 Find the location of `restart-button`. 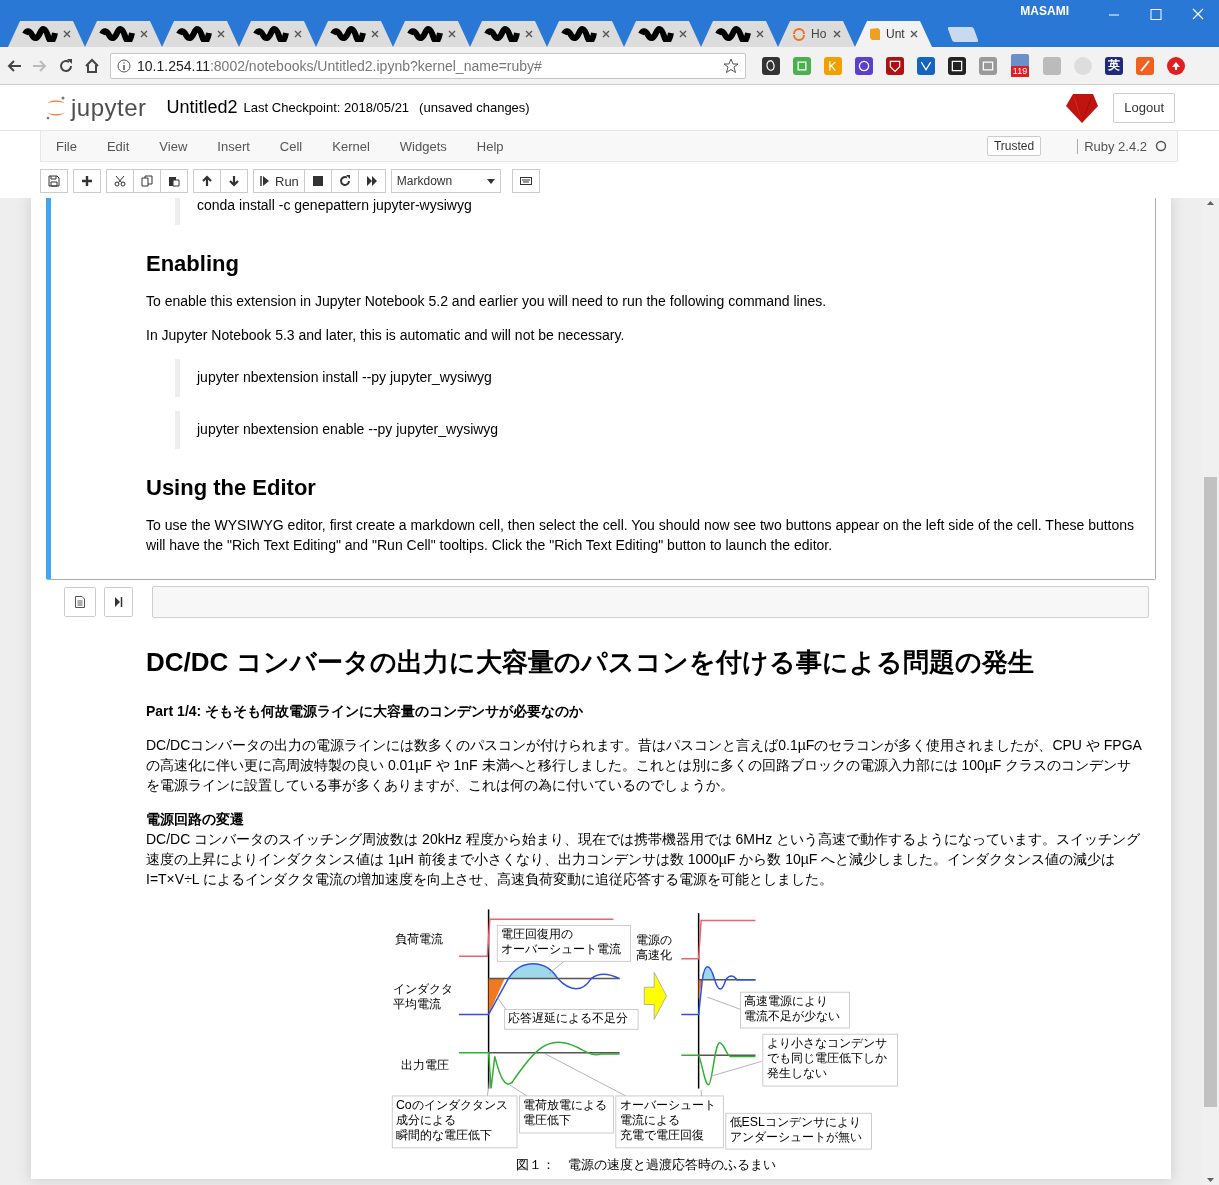

restart-button is located at coordinates (344, 181).